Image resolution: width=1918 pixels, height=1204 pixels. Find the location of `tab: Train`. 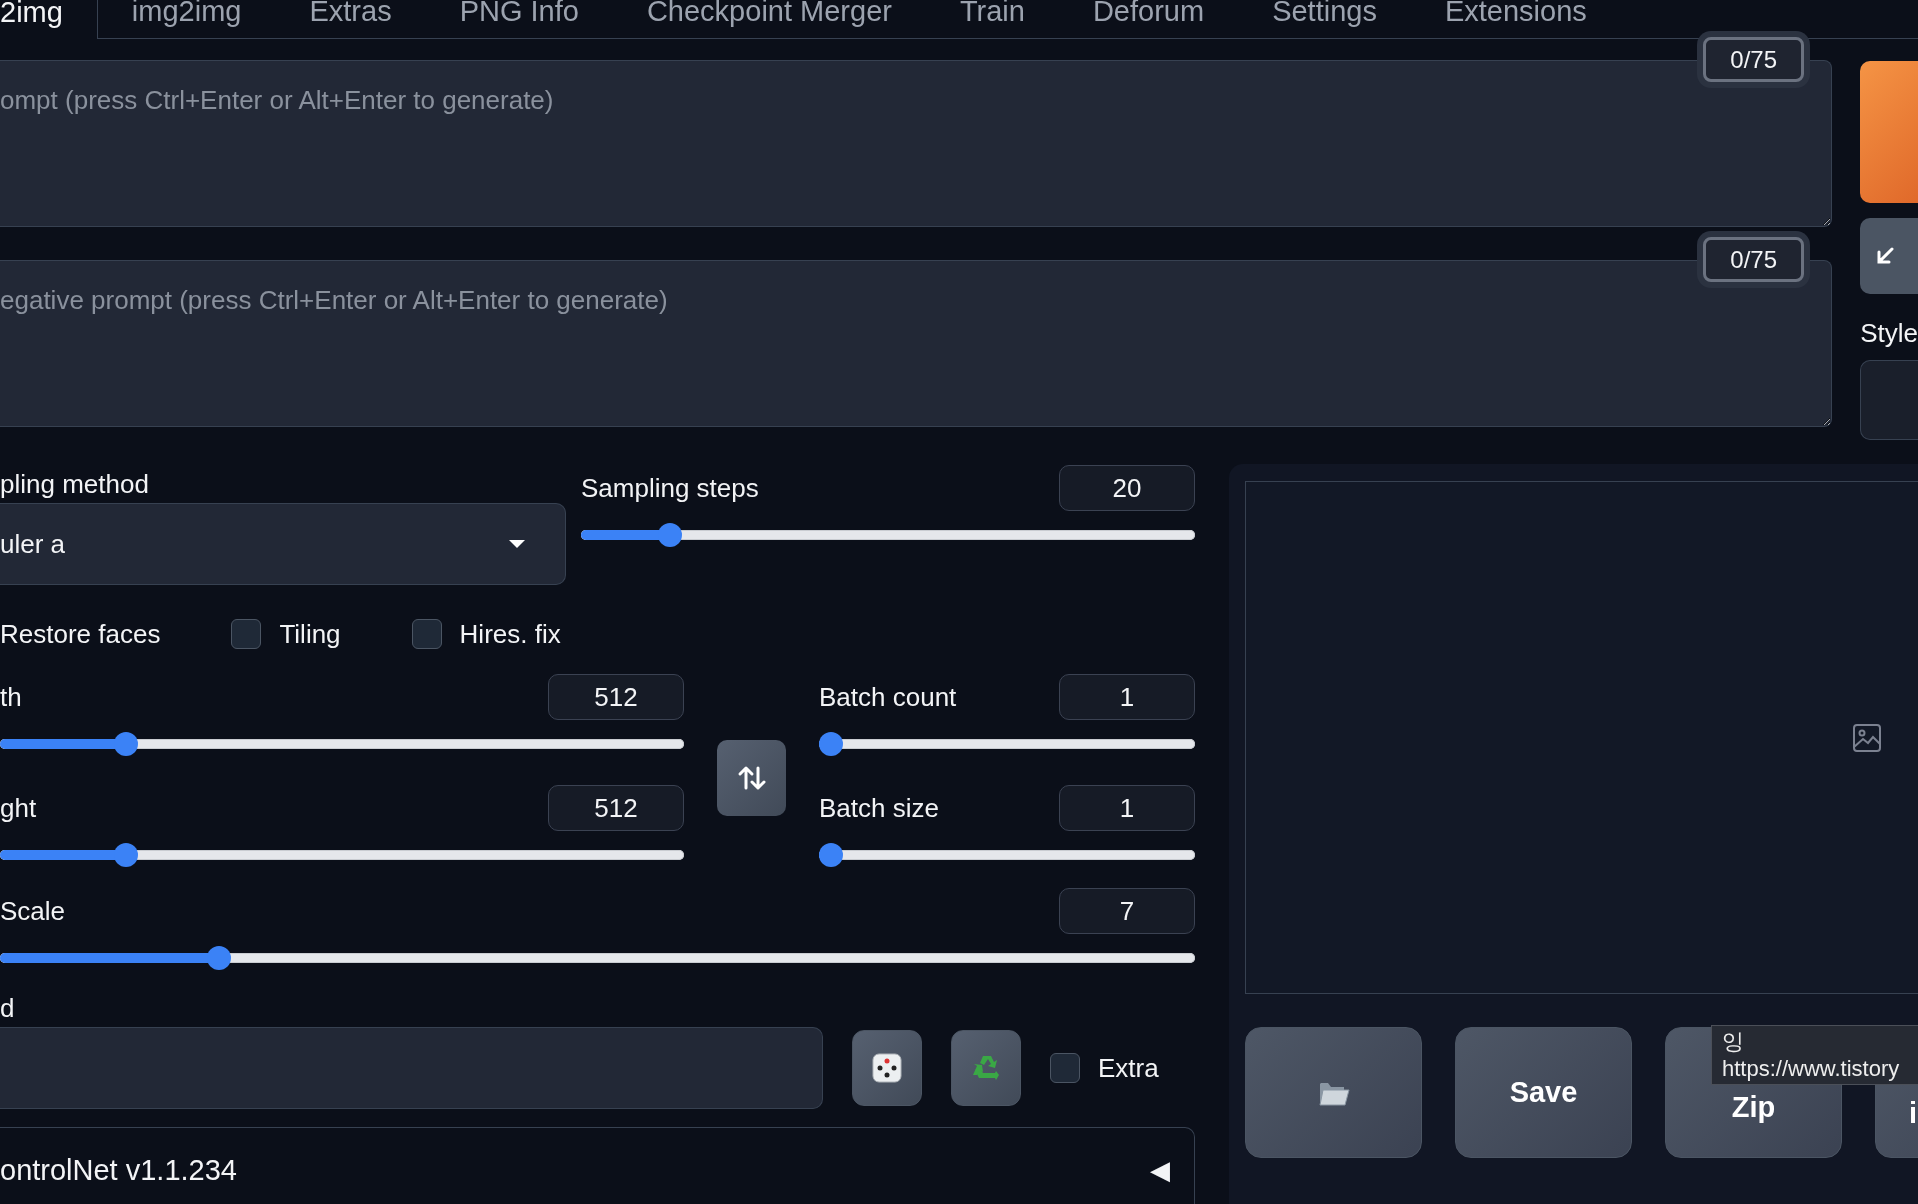

tab: Train is located at coordinates (992, 19).